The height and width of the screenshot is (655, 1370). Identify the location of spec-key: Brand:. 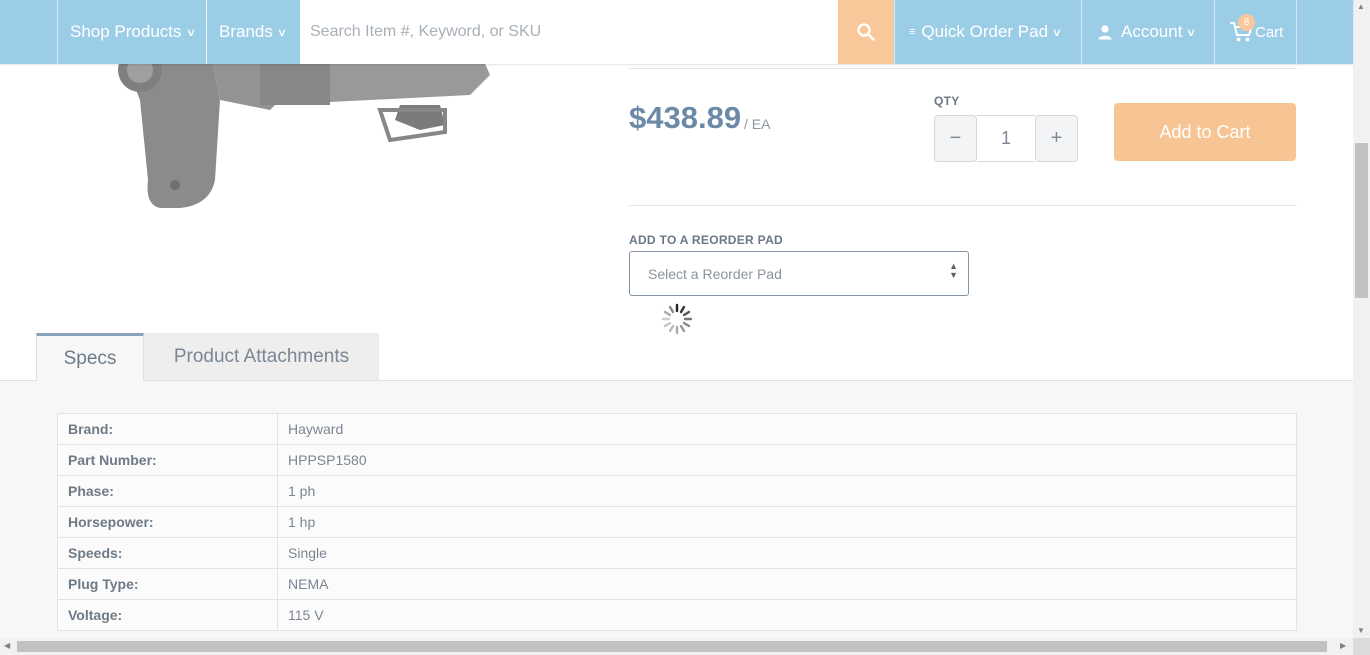
(167, 429).